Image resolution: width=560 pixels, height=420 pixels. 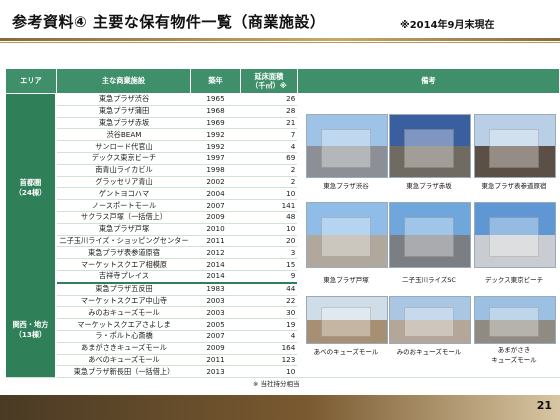 What do you see at coordinates (123, 182) in the screenshot?
I see `name-cell: グラッセリア青山` at bounding box center [123, 182].